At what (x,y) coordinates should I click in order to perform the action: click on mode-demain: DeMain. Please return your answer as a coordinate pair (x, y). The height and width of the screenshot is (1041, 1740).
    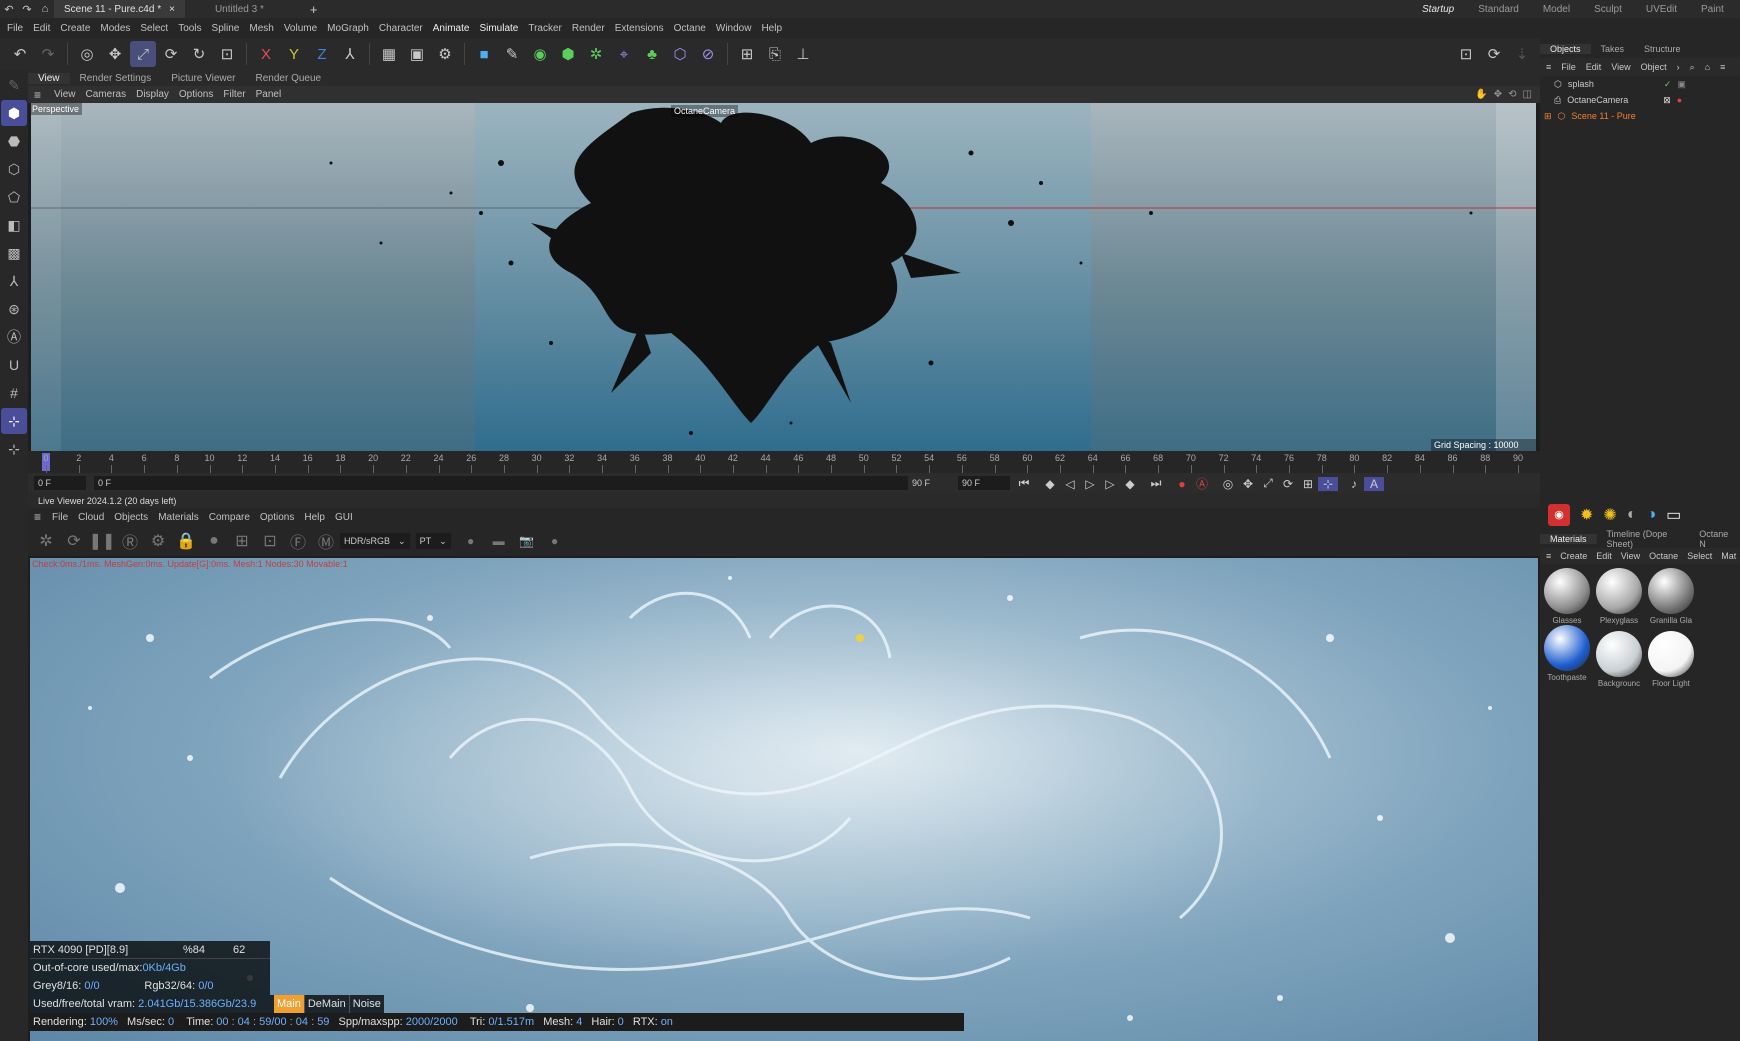
    Looking at the image, I should click on (326, 1004).